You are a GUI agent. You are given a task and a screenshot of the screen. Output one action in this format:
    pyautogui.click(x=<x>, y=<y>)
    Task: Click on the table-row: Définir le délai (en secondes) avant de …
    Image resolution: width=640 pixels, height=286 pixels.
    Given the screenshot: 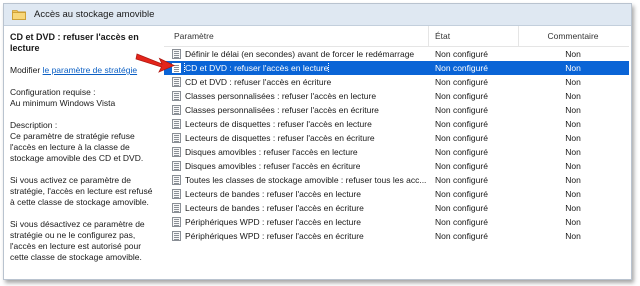 What is the action you would take?
    pyautogui.click(x=396, y=54)
    